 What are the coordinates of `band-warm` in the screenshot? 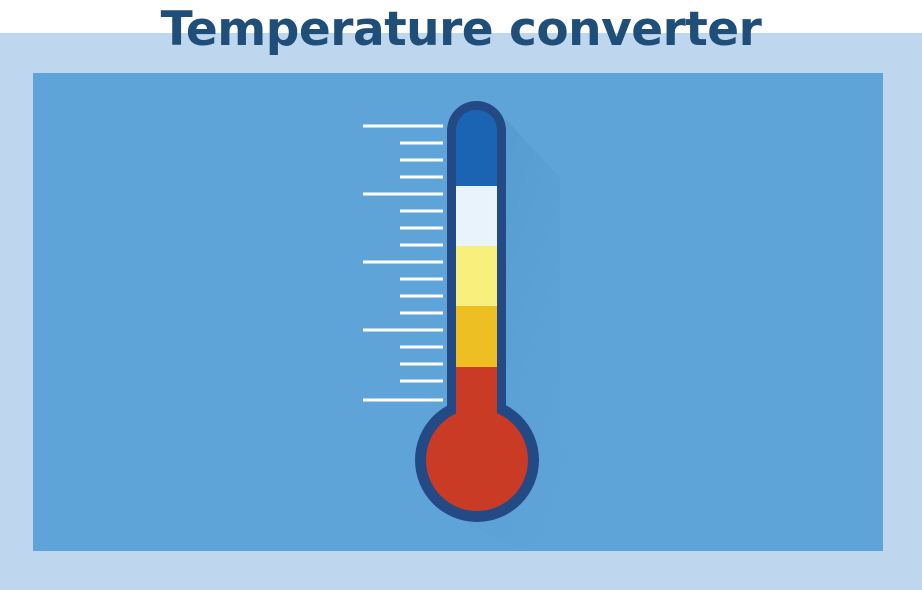 It's located at (476, 336).